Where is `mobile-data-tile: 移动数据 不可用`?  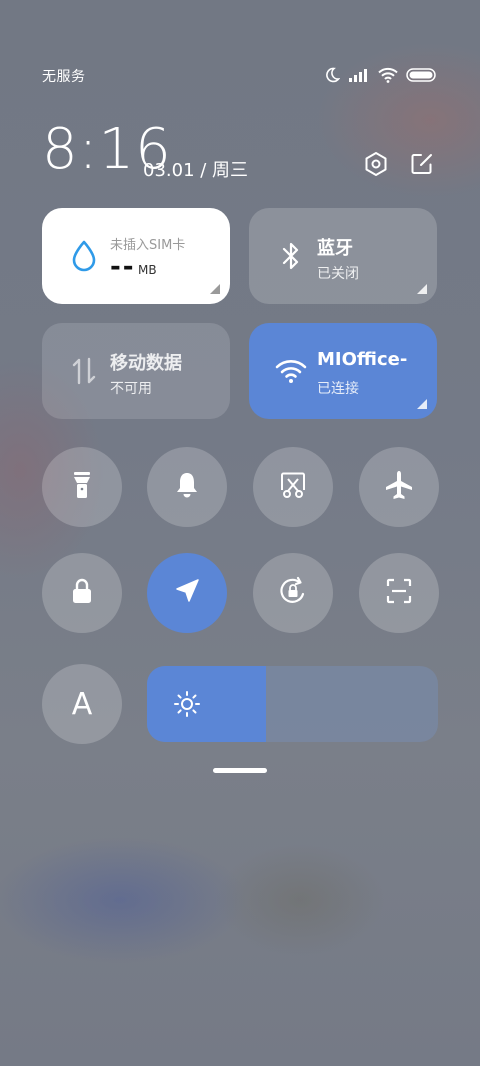 mobile-data-tile: 移动数据 不可用 is located at coordinates (136, 371).